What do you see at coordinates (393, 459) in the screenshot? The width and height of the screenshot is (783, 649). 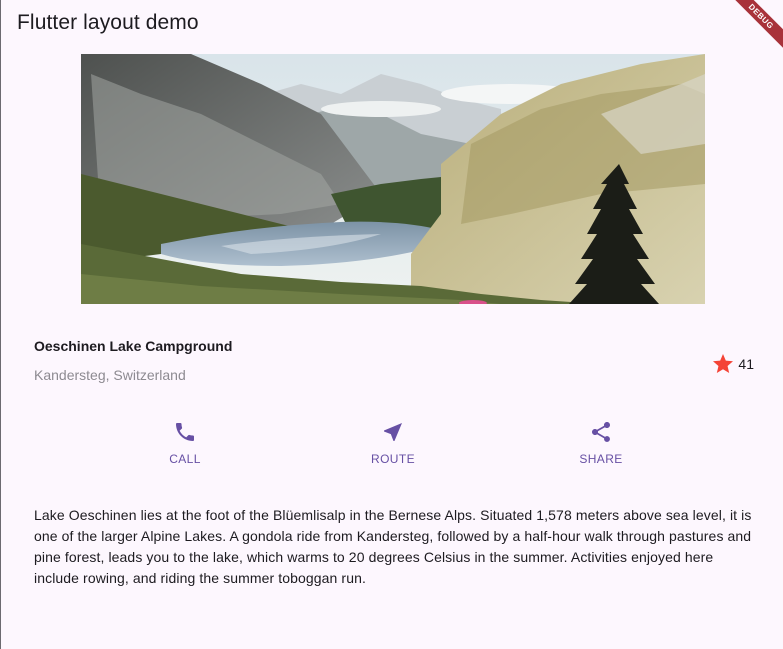 I see `route-label: ROUTE` at bounding box center [393, 459].